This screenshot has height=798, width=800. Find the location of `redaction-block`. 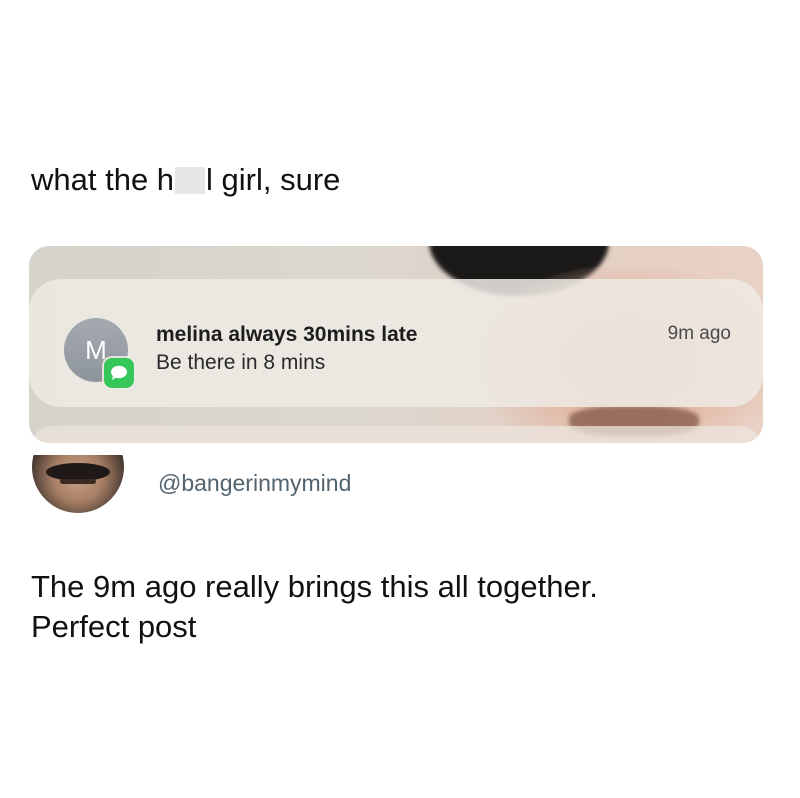

redaction-block is located at coordinates (190, 180).